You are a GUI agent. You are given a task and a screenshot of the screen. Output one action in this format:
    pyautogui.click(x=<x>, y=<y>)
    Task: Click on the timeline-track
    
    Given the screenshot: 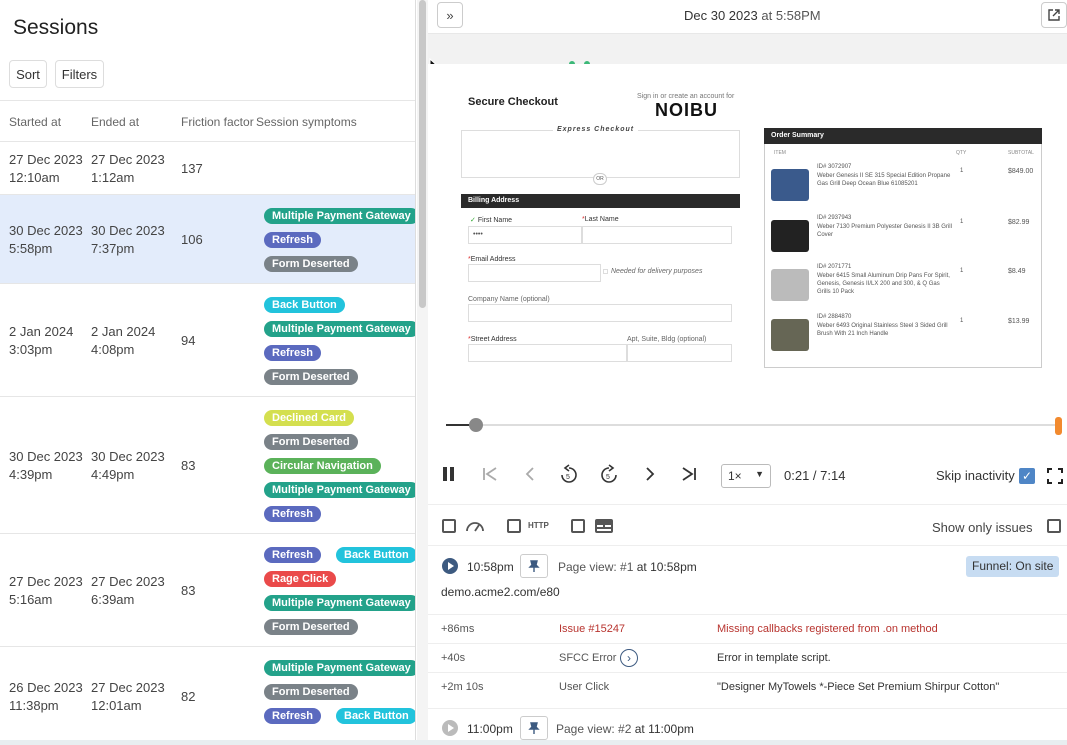 What is the action you would take?
    pyautogui.click(x=752, y=425)
    